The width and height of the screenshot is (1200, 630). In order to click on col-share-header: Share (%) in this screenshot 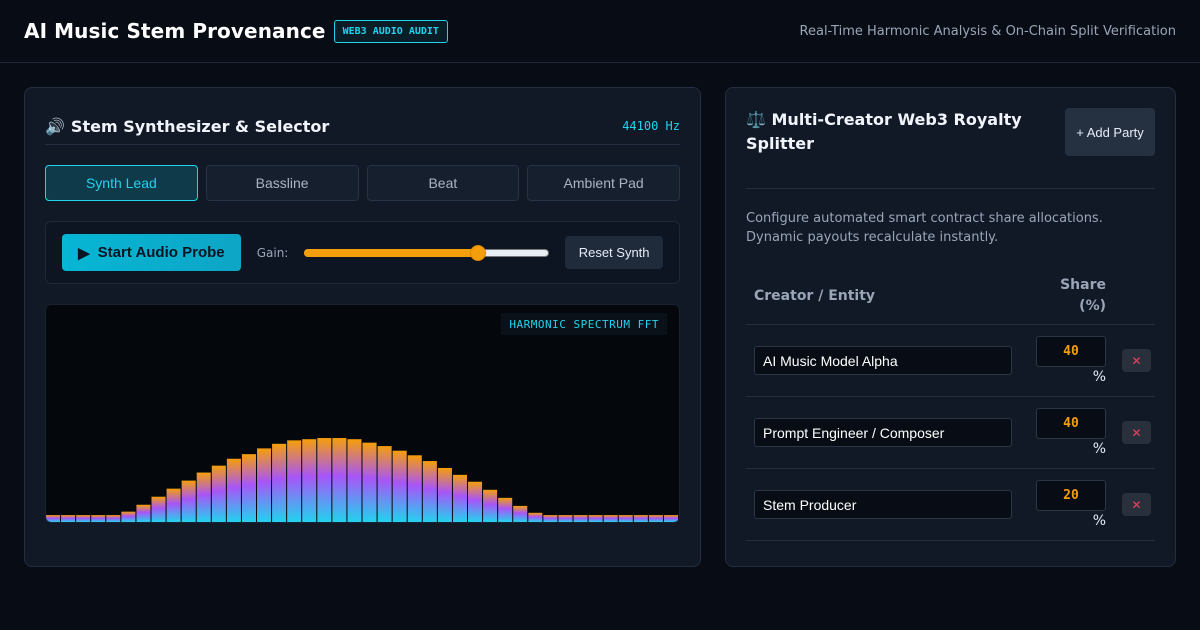, I will do `click(1069, 296)`.